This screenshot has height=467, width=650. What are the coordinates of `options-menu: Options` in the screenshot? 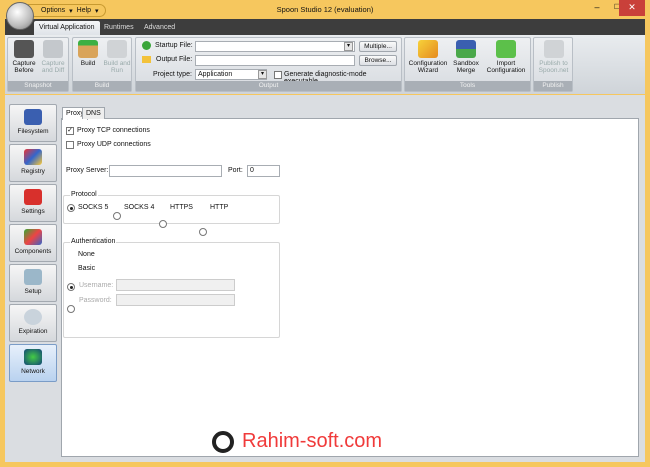 It's located at (53, 10).